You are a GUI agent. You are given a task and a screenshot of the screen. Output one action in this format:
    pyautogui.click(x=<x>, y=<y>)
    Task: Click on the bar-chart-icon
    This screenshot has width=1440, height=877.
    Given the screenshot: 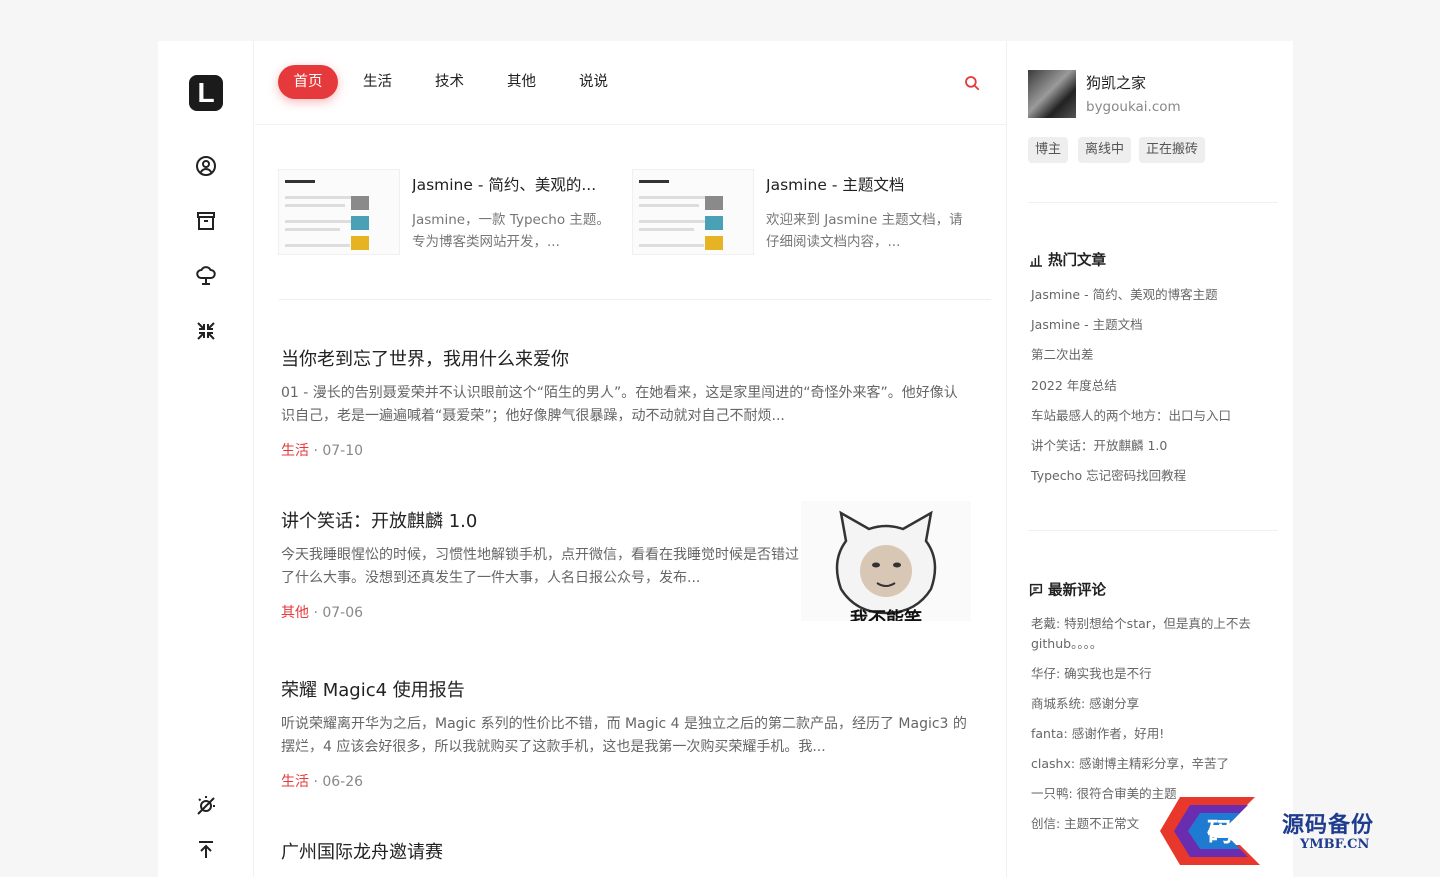 What is the action you would take?
    pyautogui.click(x=1036, y=261)
    